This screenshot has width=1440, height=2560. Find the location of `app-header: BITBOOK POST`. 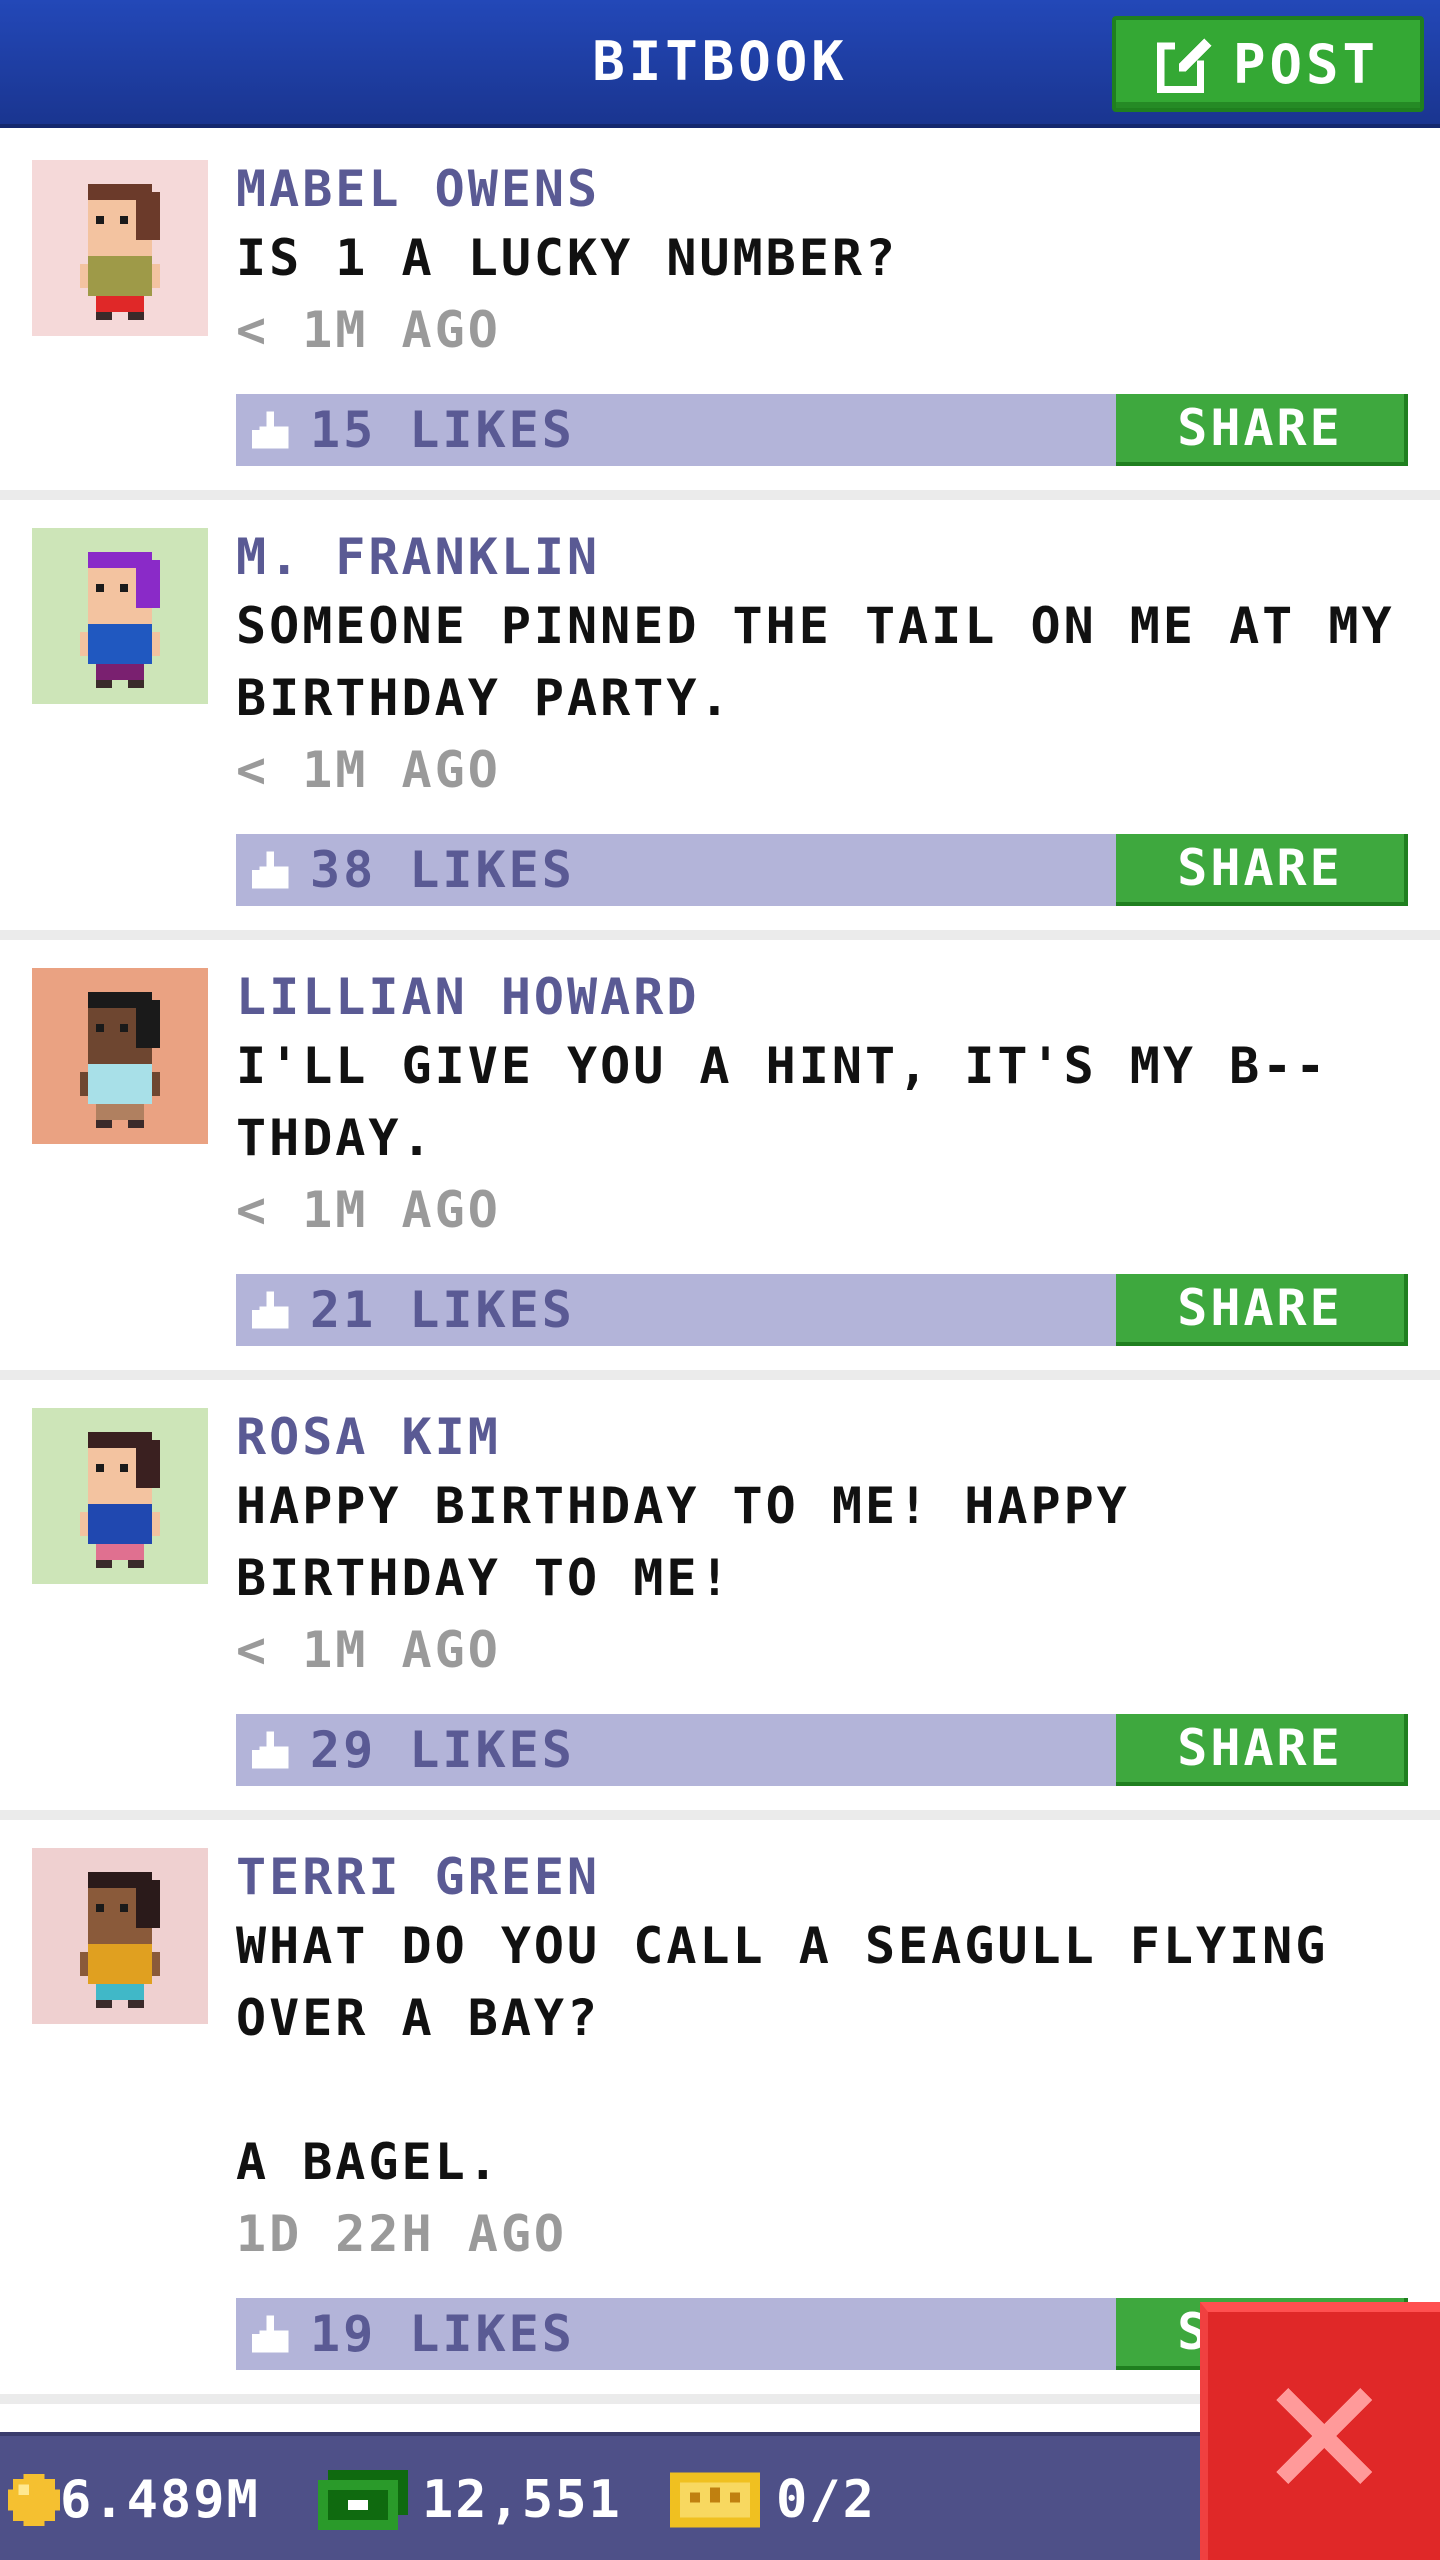

app-header: BITBOOK POST is located at coordinates (720, 64).